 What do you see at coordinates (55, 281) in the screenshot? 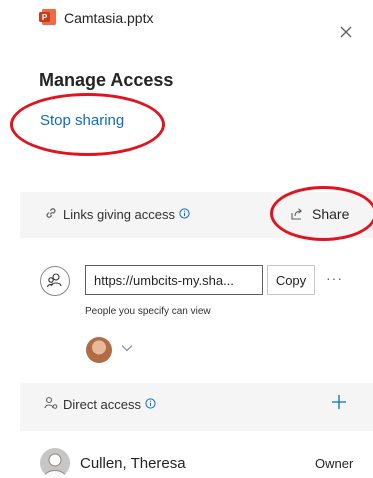
I see `specific-people-link-icon` at bounding box center [55, 281].